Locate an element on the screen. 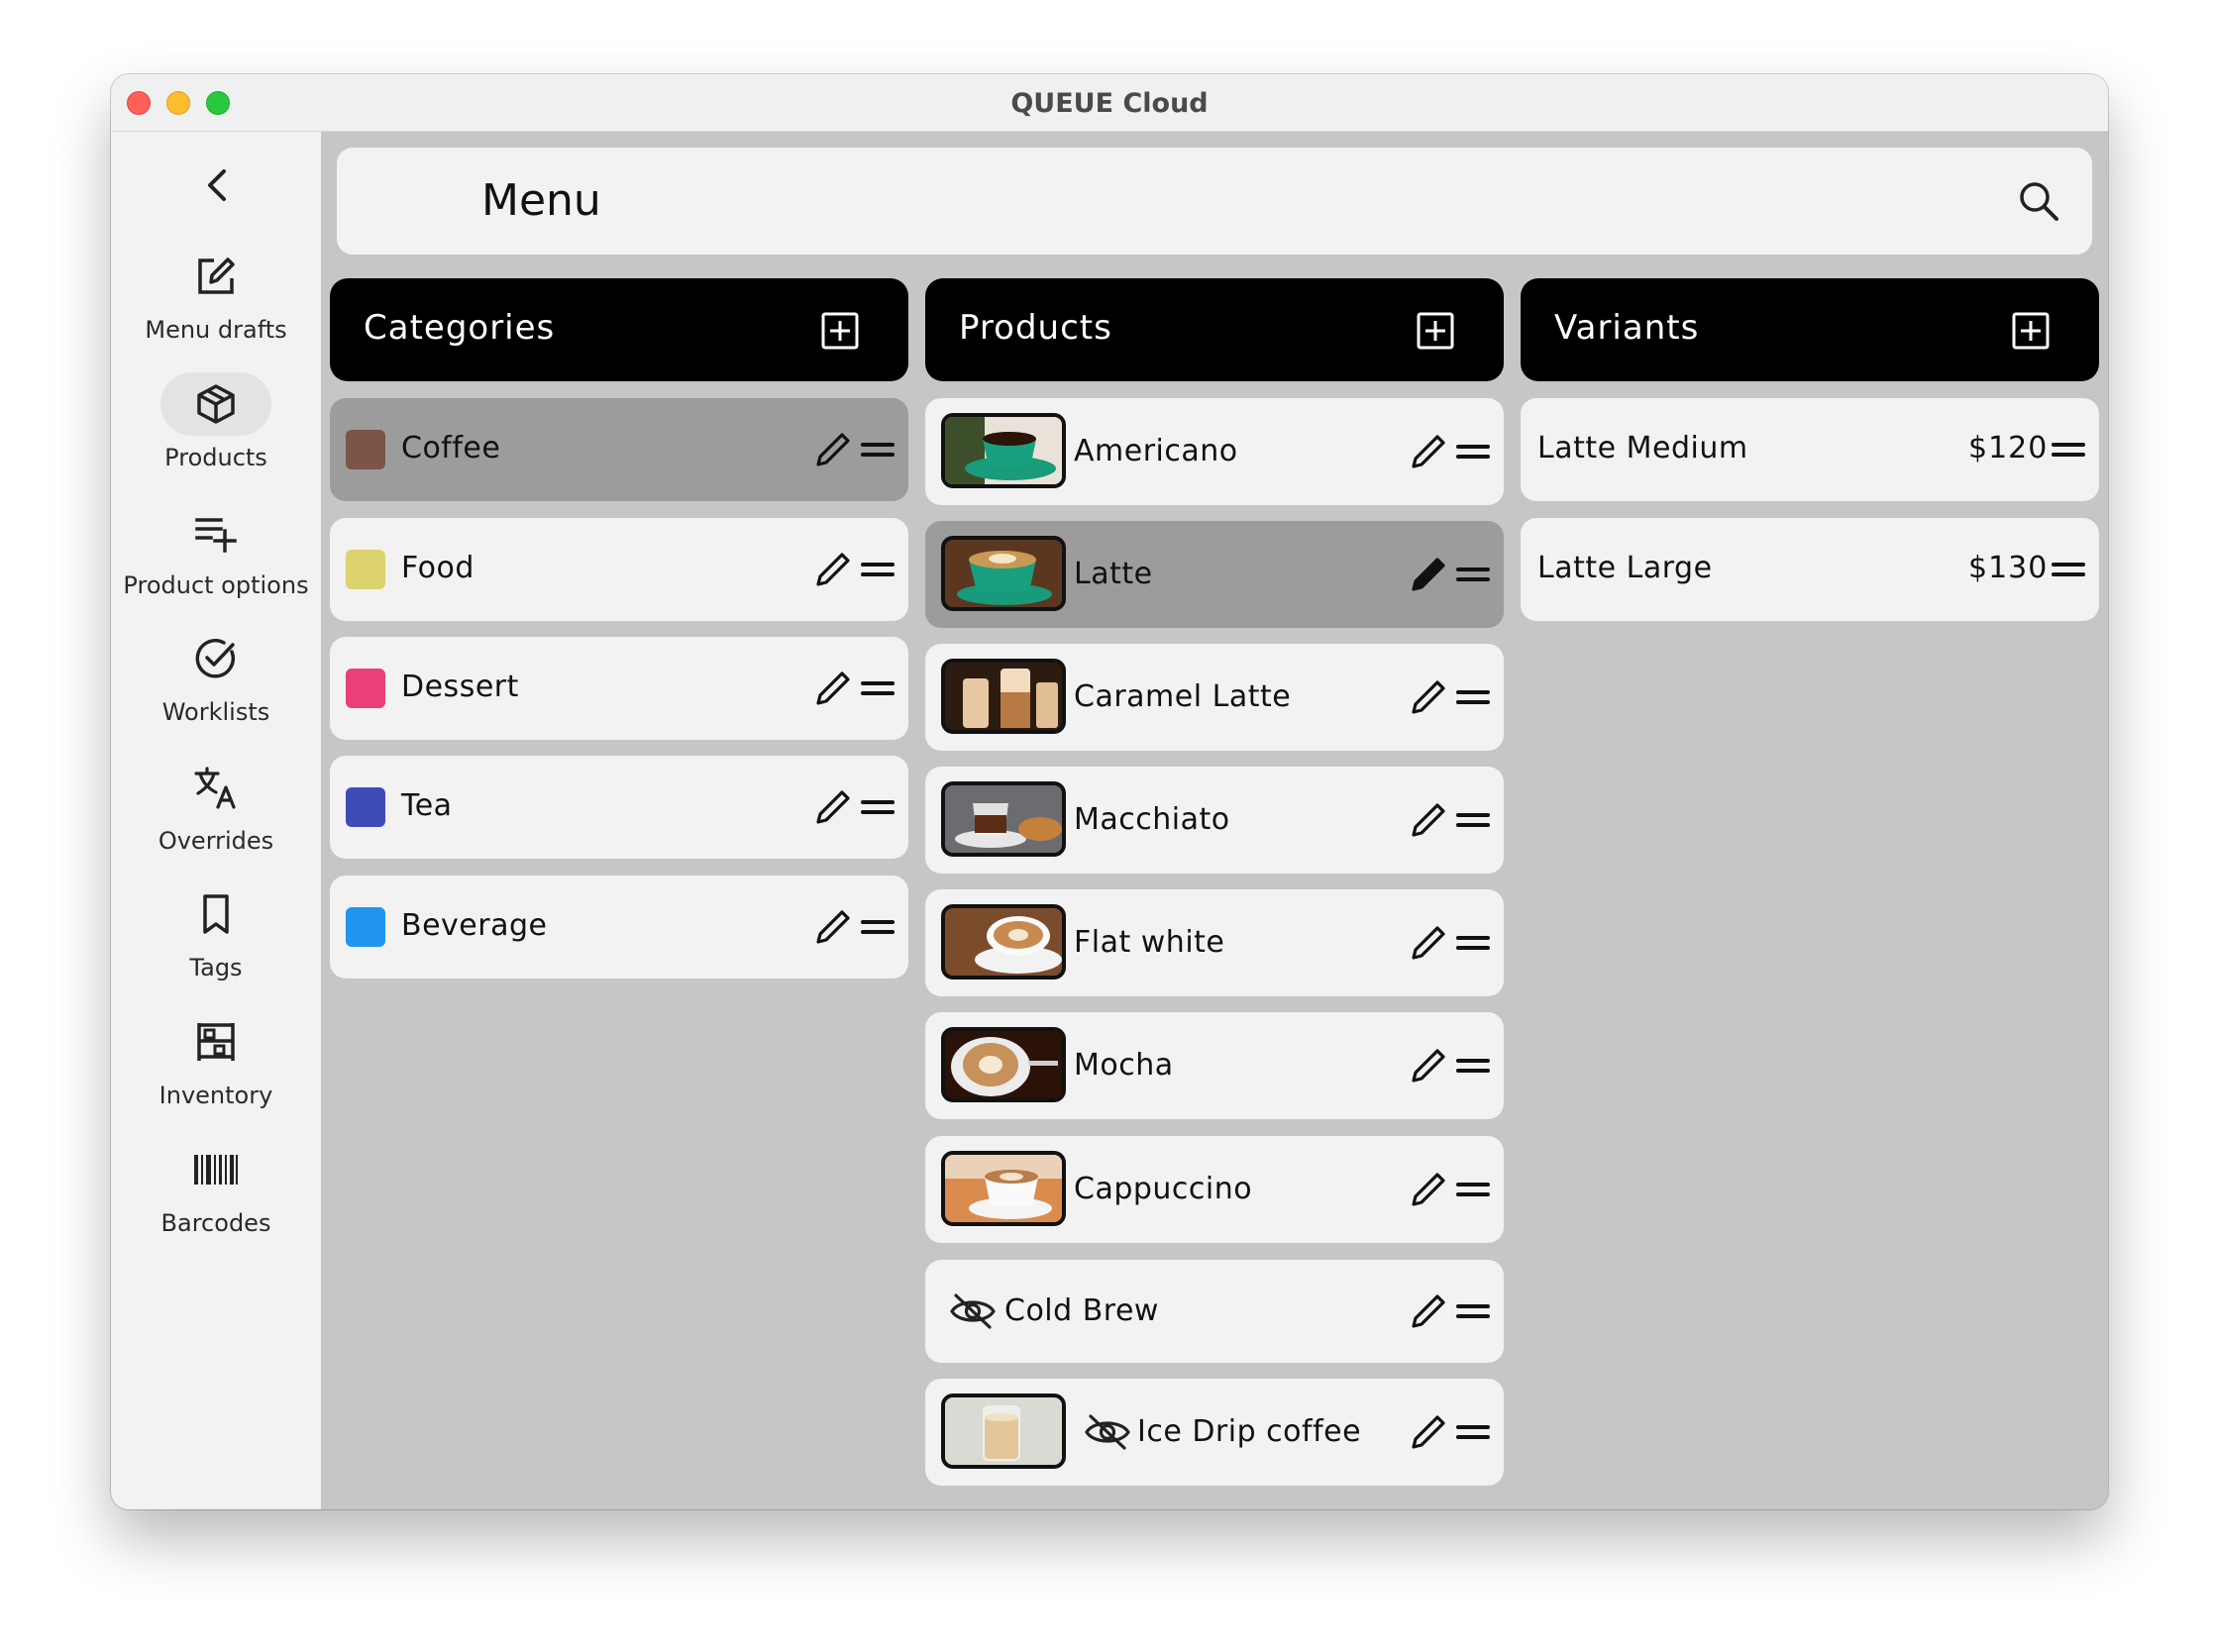 The height and width of the screenshot is (1652, 2213). variant-price: $120 is located at coordinates (2009, 448).